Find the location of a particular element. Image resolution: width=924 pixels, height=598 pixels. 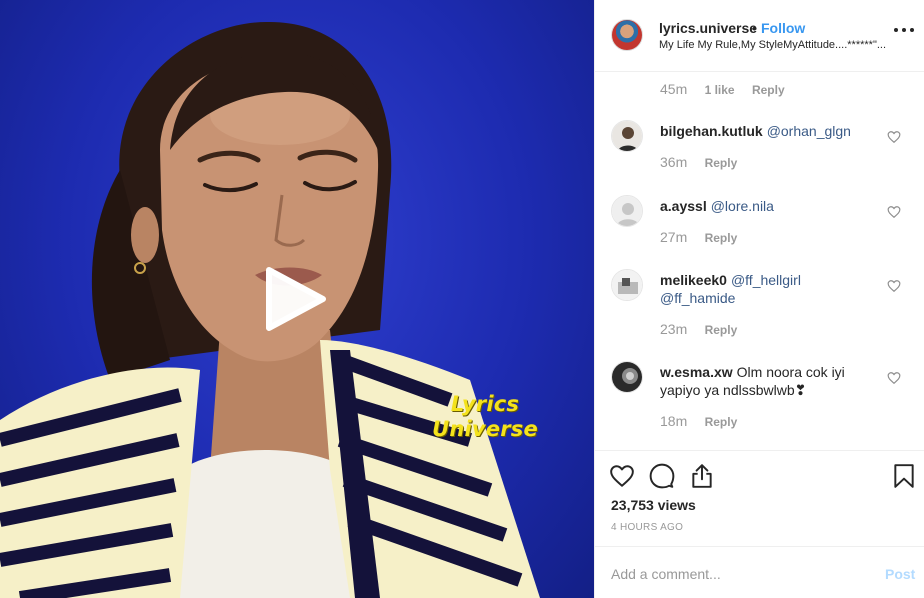

comment-text: bilgehan.kutluk @orhan_glgn is located at coordinates (770, 131).